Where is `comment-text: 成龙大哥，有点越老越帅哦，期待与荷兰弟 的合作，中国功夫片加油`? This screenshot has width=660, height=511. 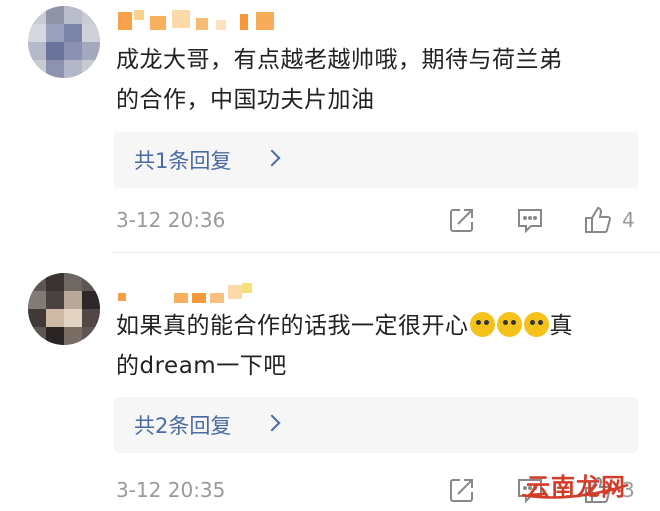
comment-text: 成龙大哥，有点越老越帅哦，期待与荷兰弟 的合作，中国功夫片加油 is located at coordinates (339, 80).